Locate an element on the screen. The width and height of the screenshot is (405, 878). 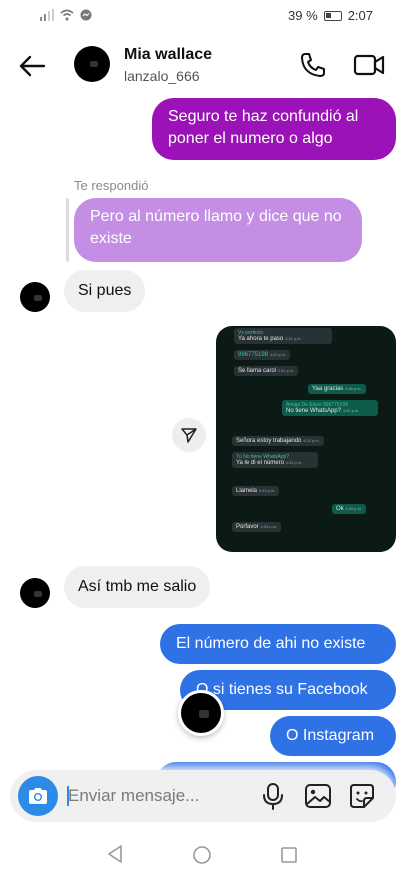
shot-bubble: Yaa gracias 4:36 p.m. is located at coordinates (337, 389).